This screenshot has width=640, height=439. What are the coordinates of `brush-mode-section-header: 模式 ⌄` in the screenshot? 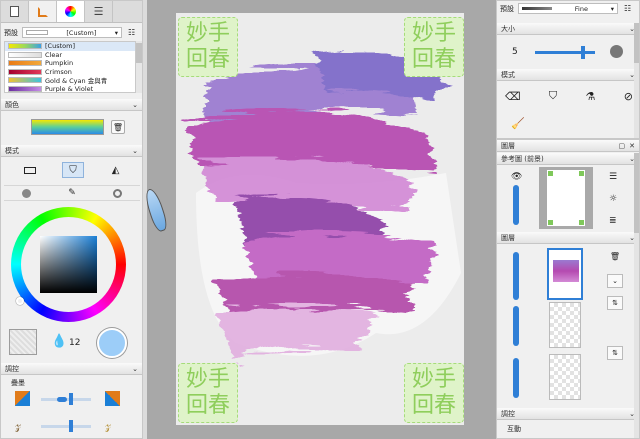 It's located at (568, 75).